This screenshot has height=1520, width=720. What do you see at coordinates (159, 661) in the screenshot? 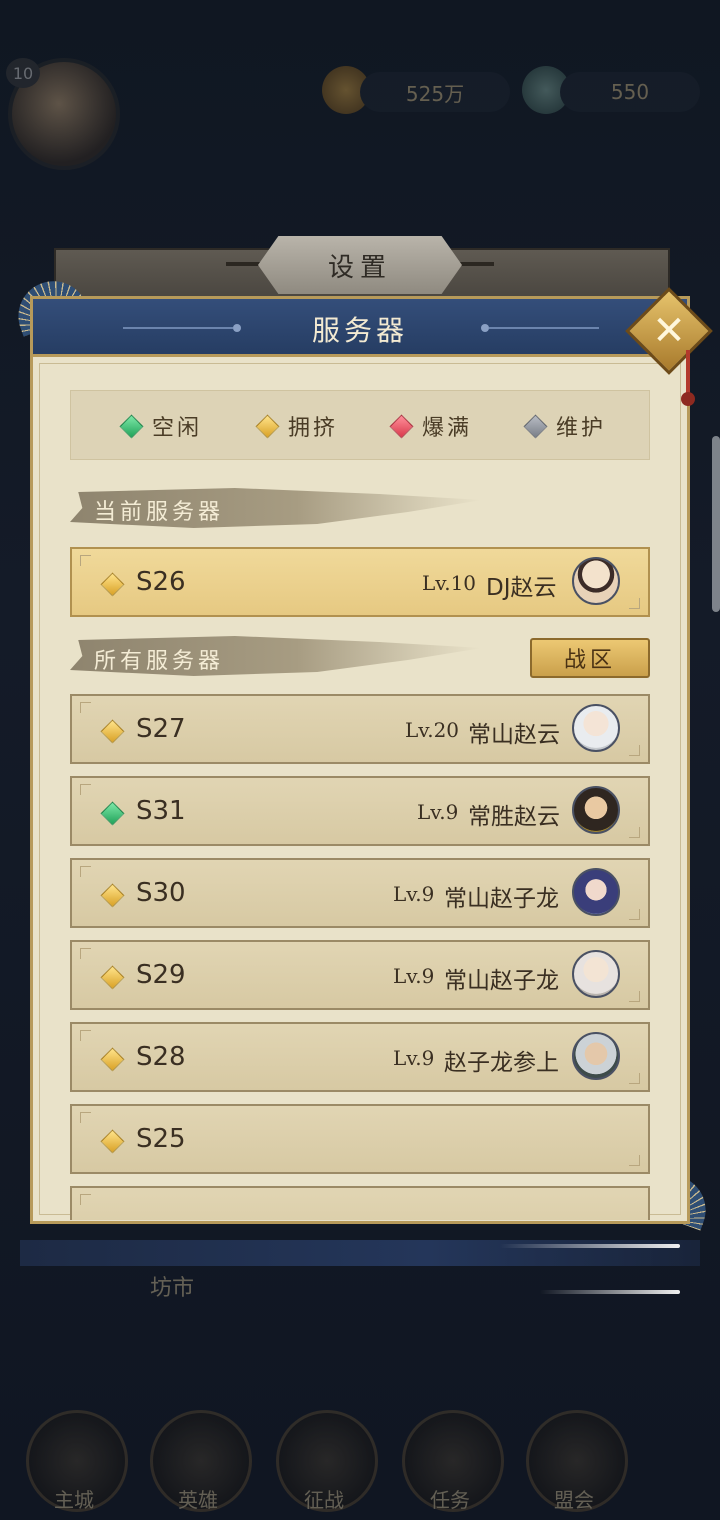
I see `all-section-label: 所有服务器` at bounding box center [159, 661].